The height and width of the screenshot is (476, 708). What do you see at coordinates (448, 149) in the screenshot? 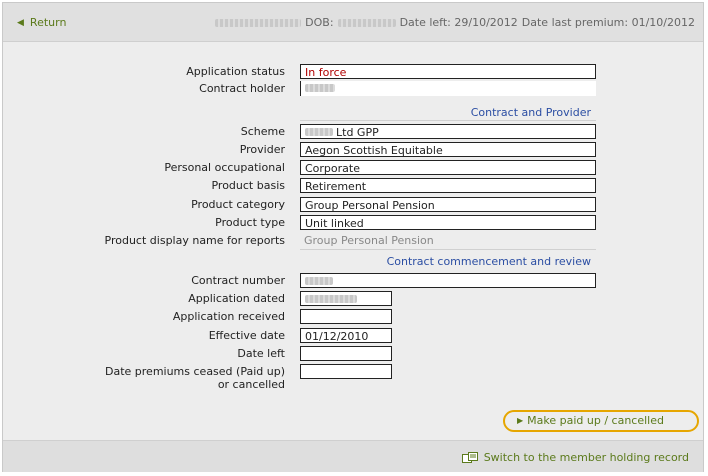
I see `provider-field: Aegon Scottish Equitable` at bounding box center [448, 149].